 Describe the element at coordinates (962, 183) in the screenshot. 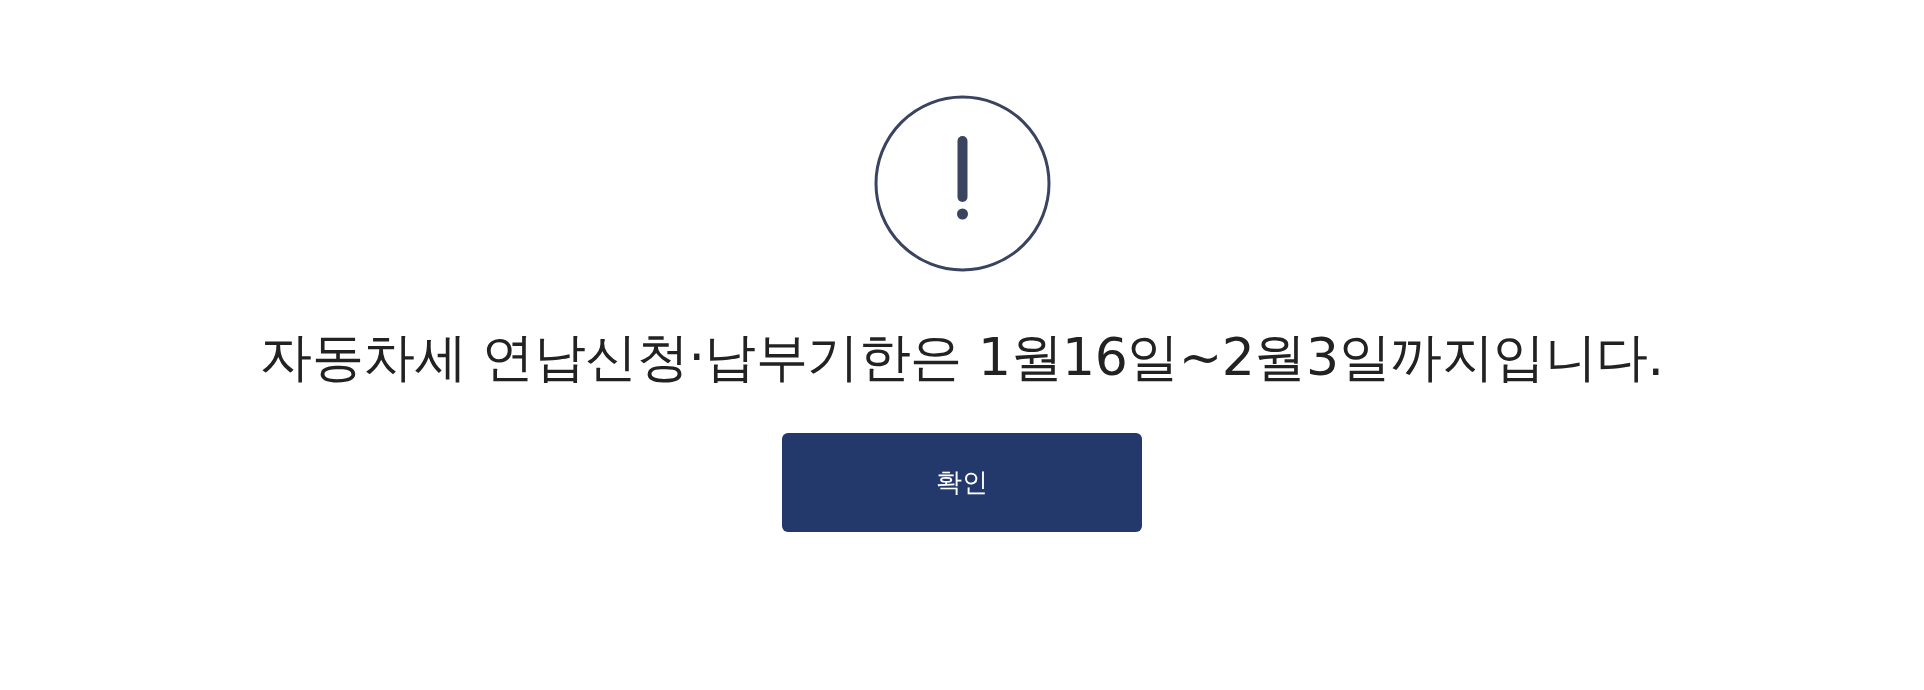

I see `warning-icon` at that location.